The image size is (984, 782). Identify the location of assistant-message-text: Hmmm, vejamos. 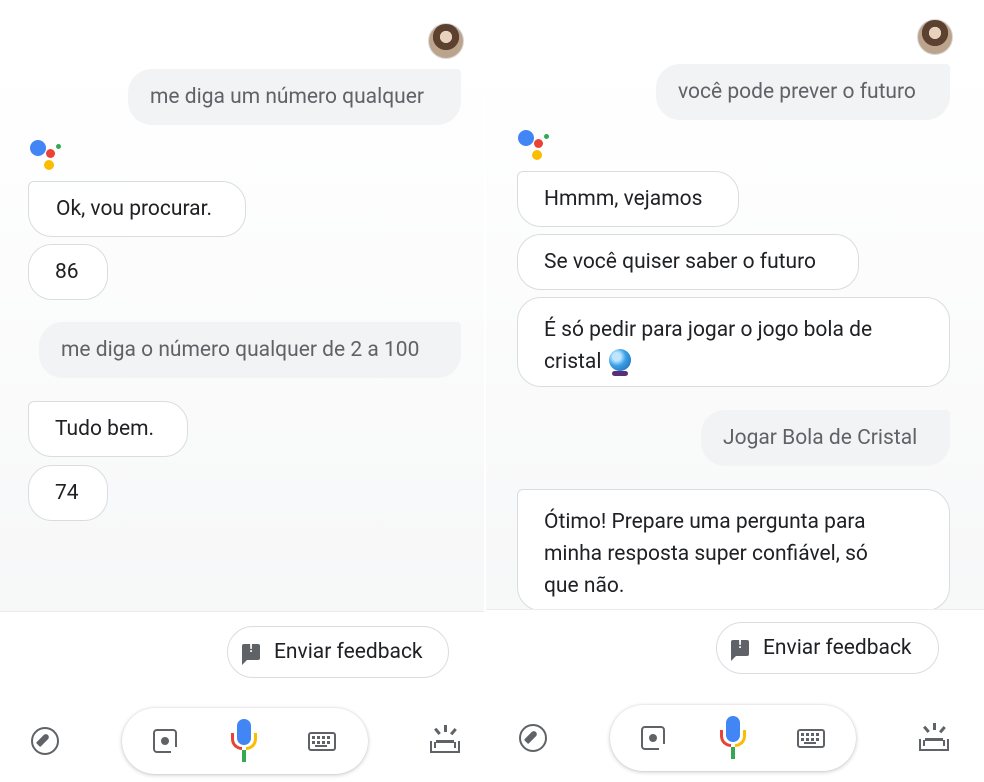
(623, 199).